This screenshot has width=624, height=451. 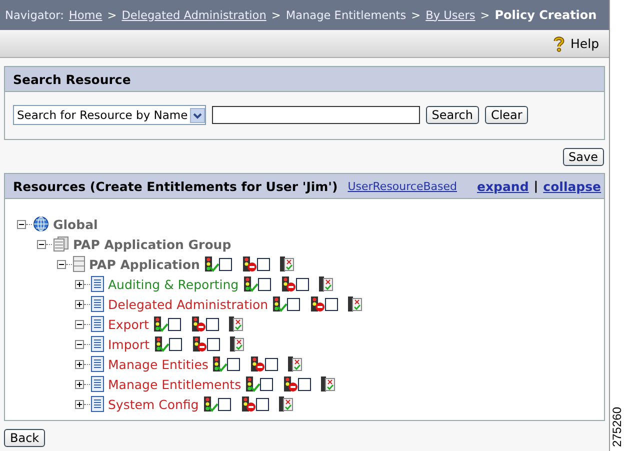 I want to click on search-input, so click(x=316, y=115).